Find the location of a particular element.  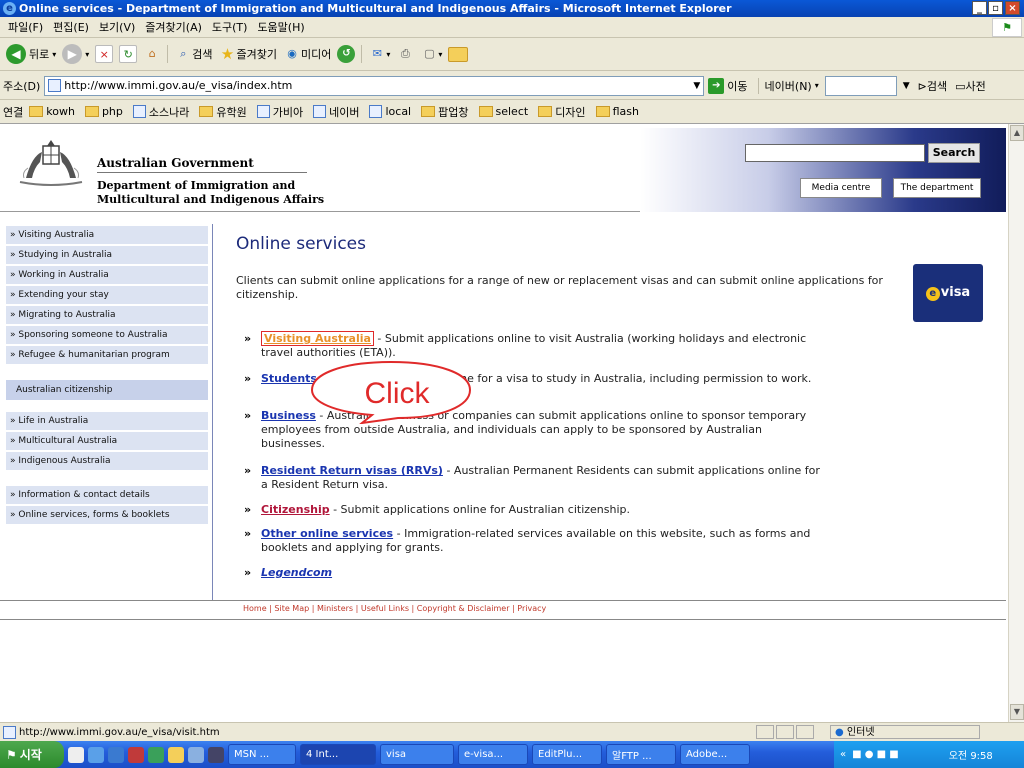

citizenship-link: Citizenship is located at coordinates (295, 509).